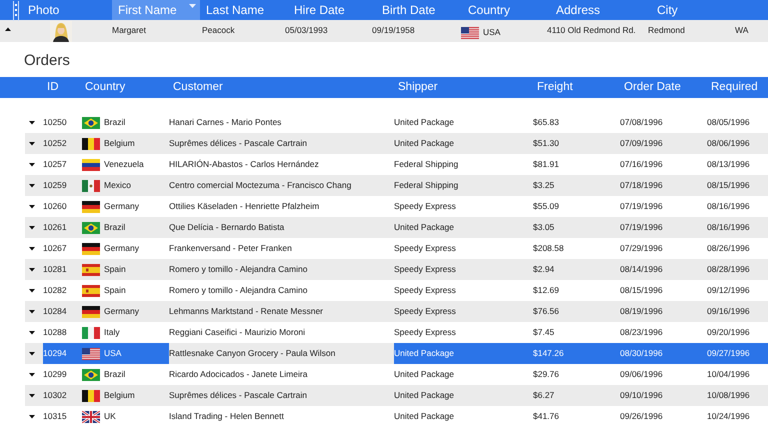 The height and width of the screenshot is (433, 768). I want to click on table-row: 10267 Germany Frankenversand - Peter Franken Speedy Express $208.58 07/29/1996 08/26/1996, so click(396, 248).